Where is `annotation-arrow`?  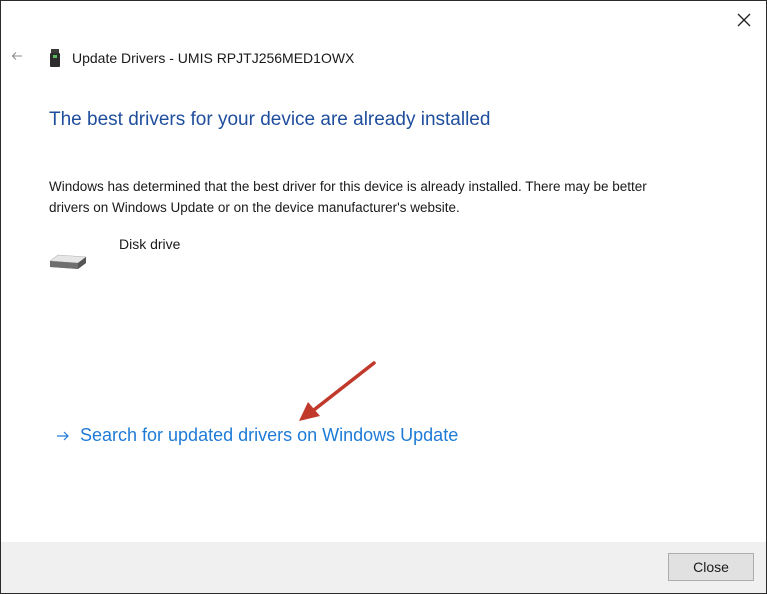 annotation-arrow is located at coordinates (337, 391).